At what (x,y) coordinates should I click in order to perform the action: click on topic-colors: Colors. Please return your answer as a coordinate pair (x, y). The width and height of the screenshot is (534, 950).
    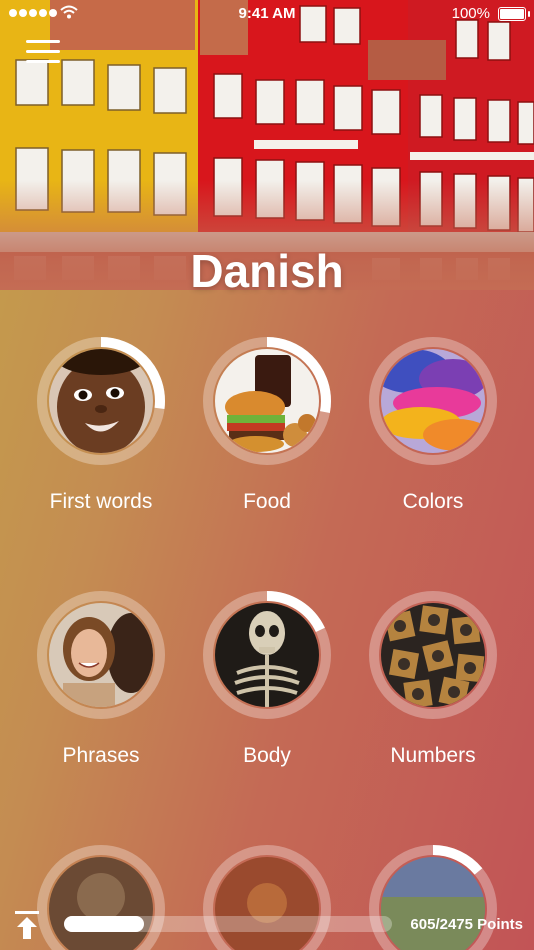
    Looking at the image, I should click on (433, 425).